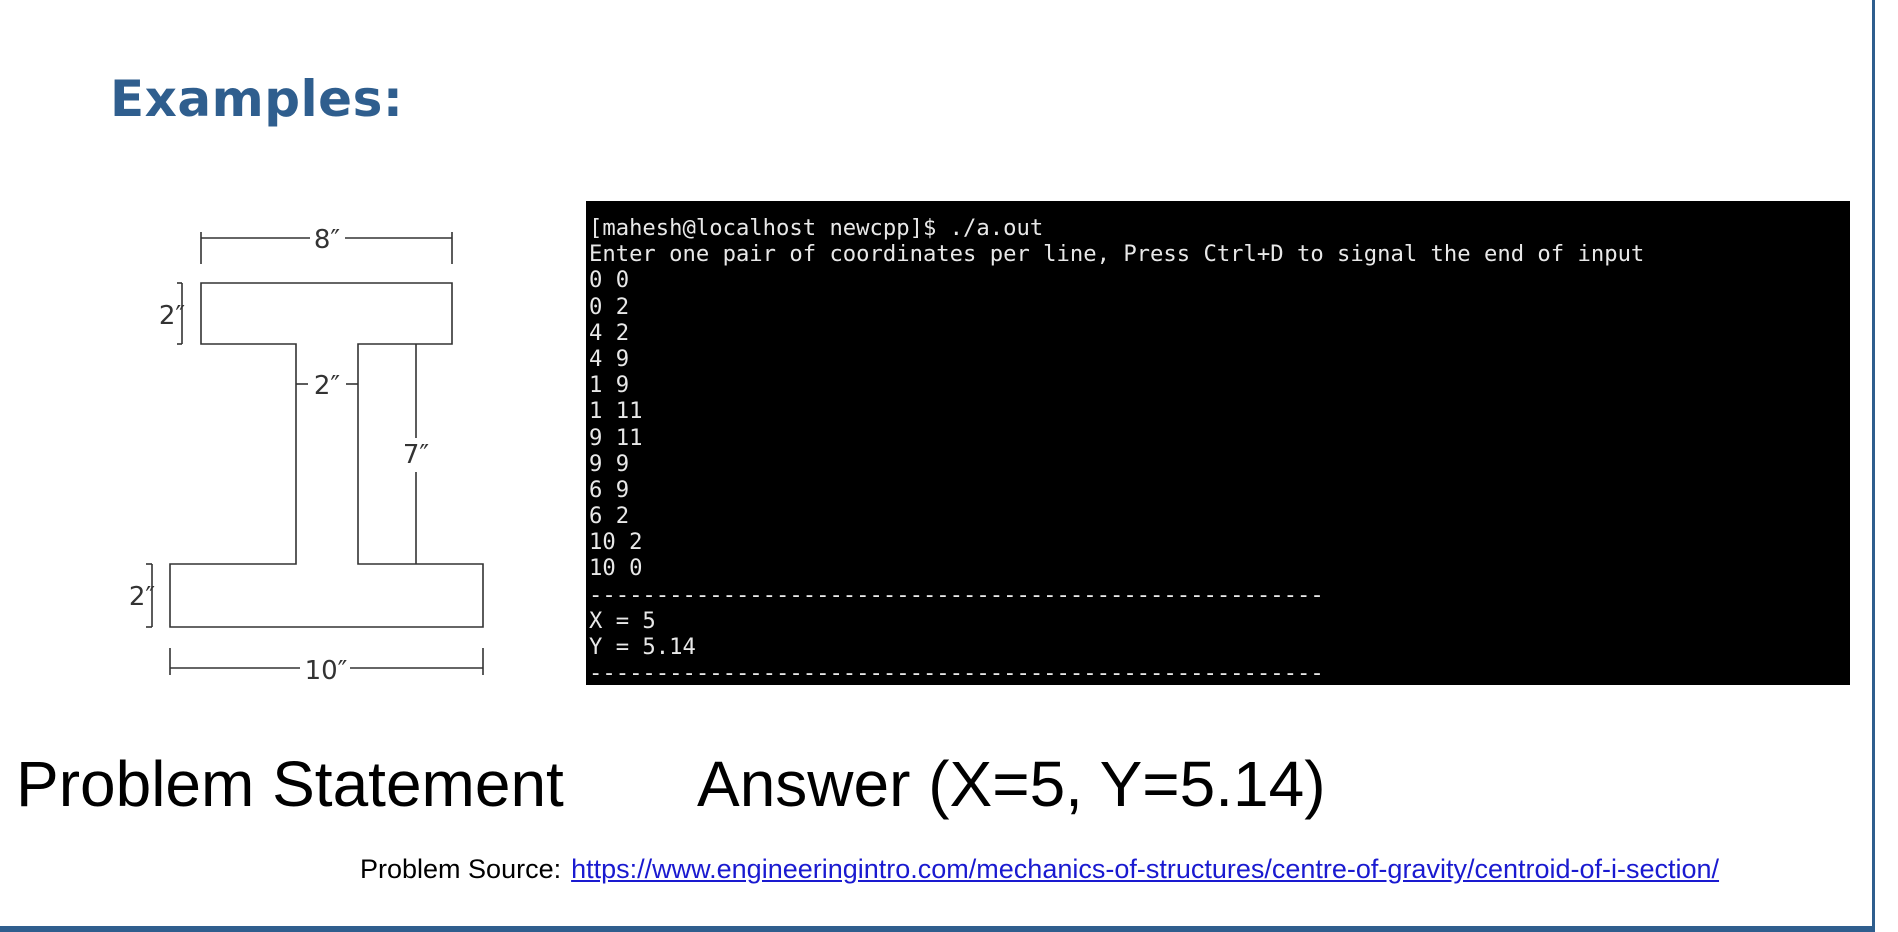 The image size is (1898, 932). Describe the element at coordinates (257, 99) in the screenshot. I see `slide-heading: Examples:` at that location.